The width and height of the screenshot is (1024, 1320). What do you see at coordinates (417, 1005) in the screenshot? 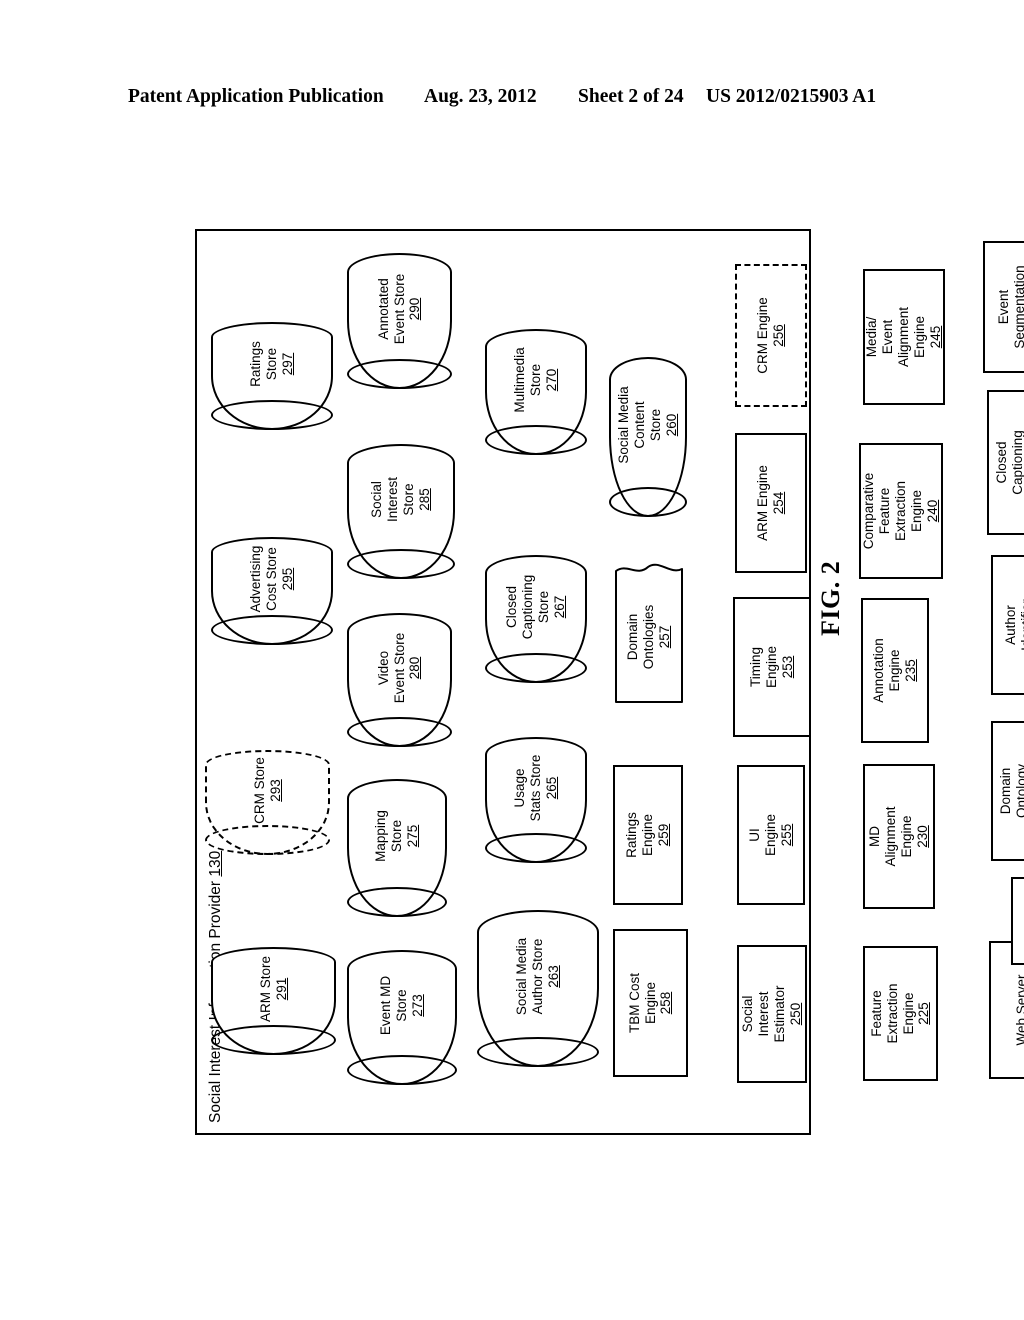
I see `node-ref: 273` at bounding box center [417, 1005].